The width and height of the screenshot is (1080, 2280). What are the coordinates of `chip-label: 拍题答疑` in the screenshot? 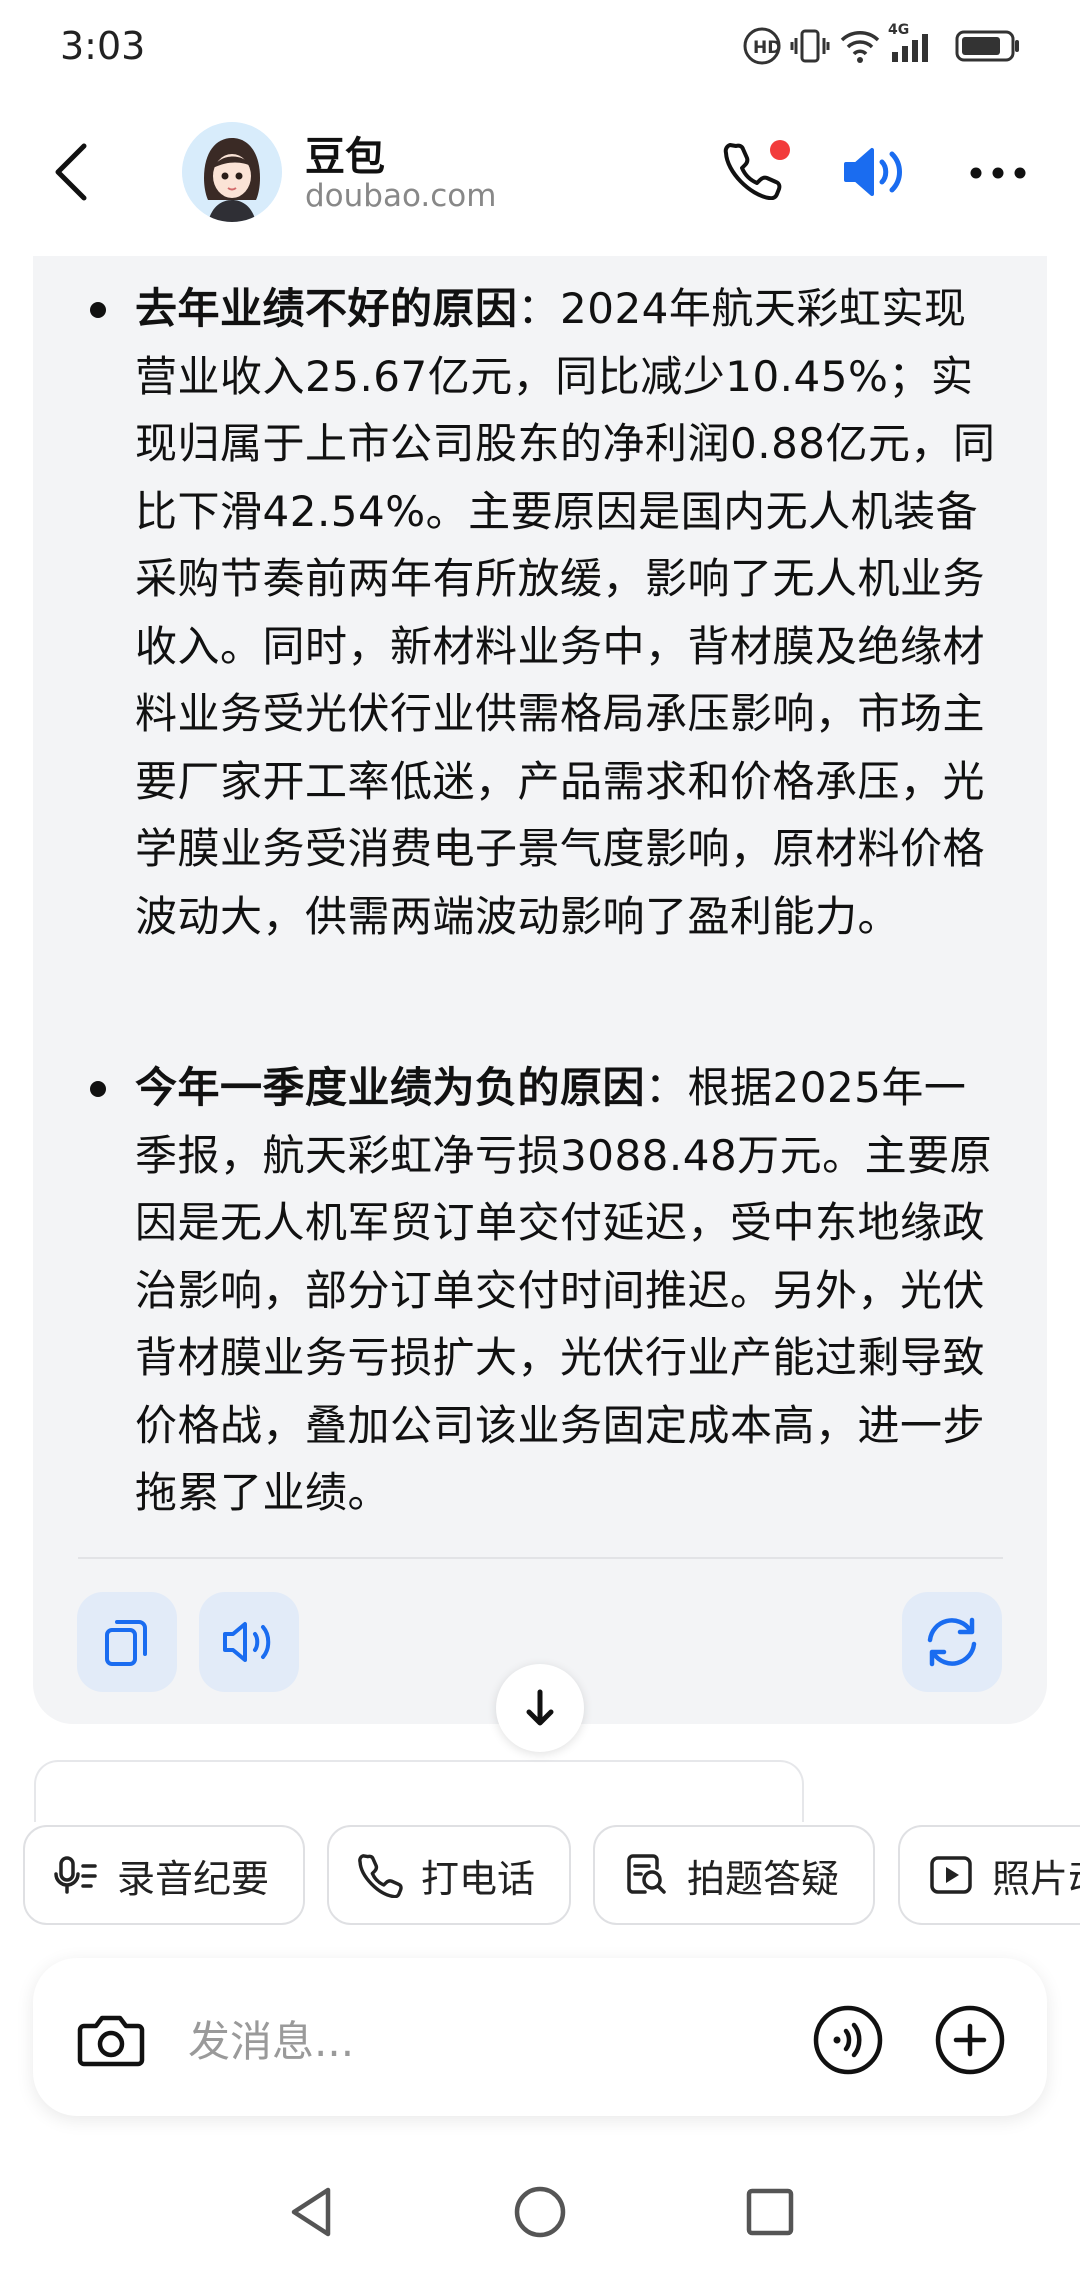 It's located at (763, 1878).